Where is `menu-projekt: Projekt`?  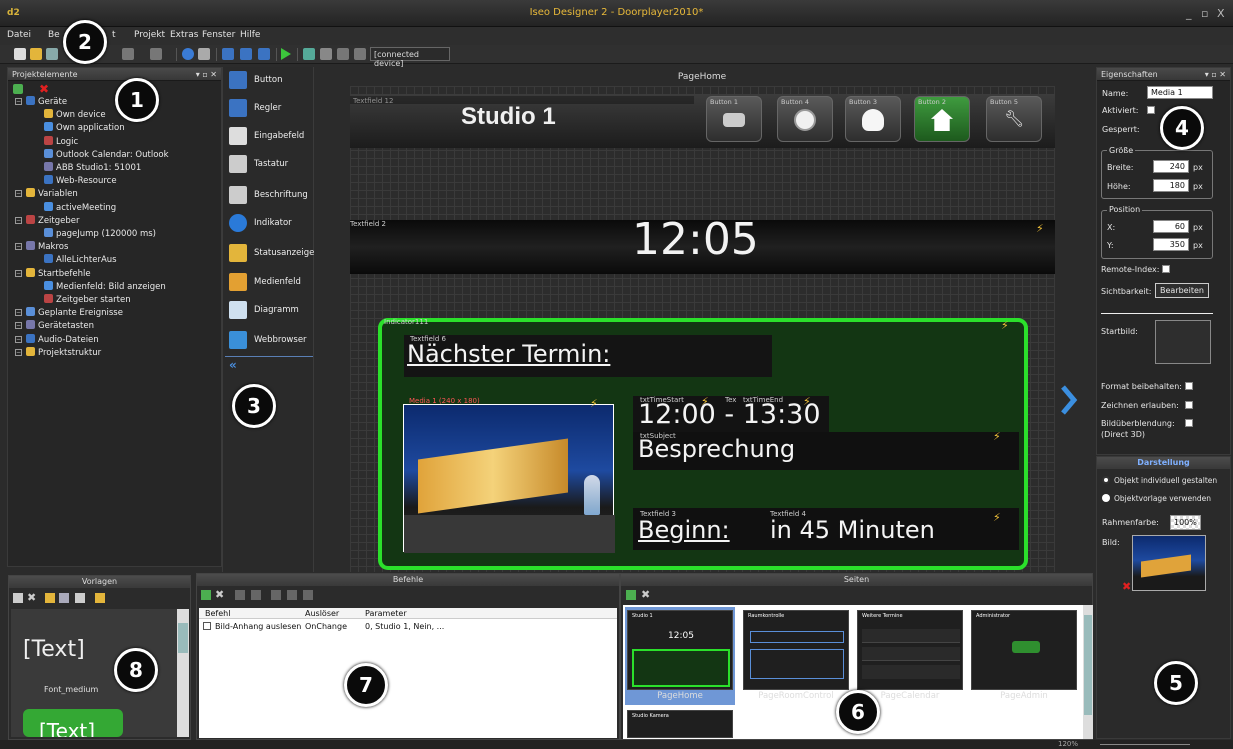
menu-projekt: Projekt is located at coordinates (149, 35).